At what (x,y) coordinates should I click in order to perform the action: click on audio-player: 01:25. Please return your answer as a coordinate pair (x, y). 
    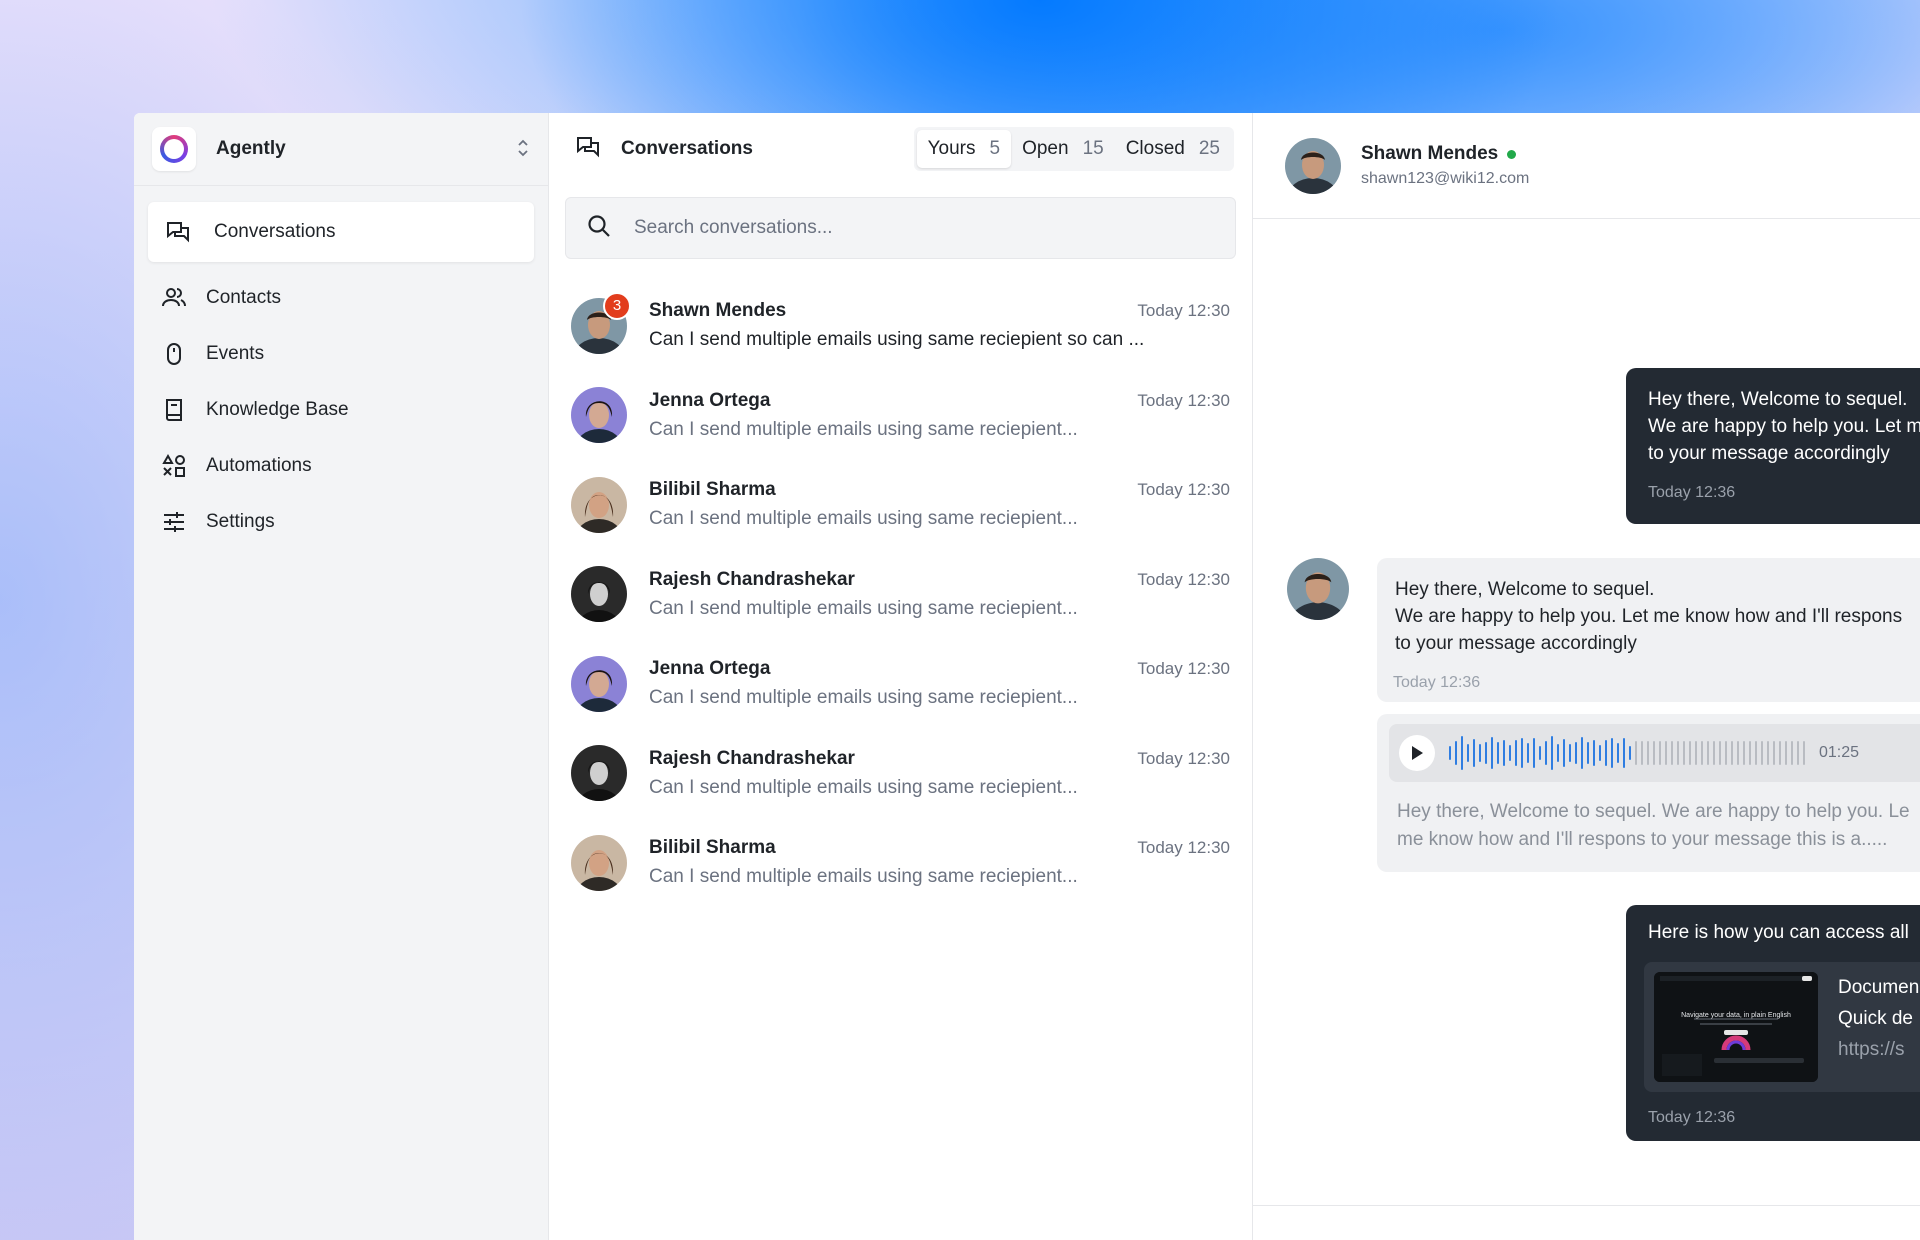
    Looking at the image, I should click on (1654, 753).